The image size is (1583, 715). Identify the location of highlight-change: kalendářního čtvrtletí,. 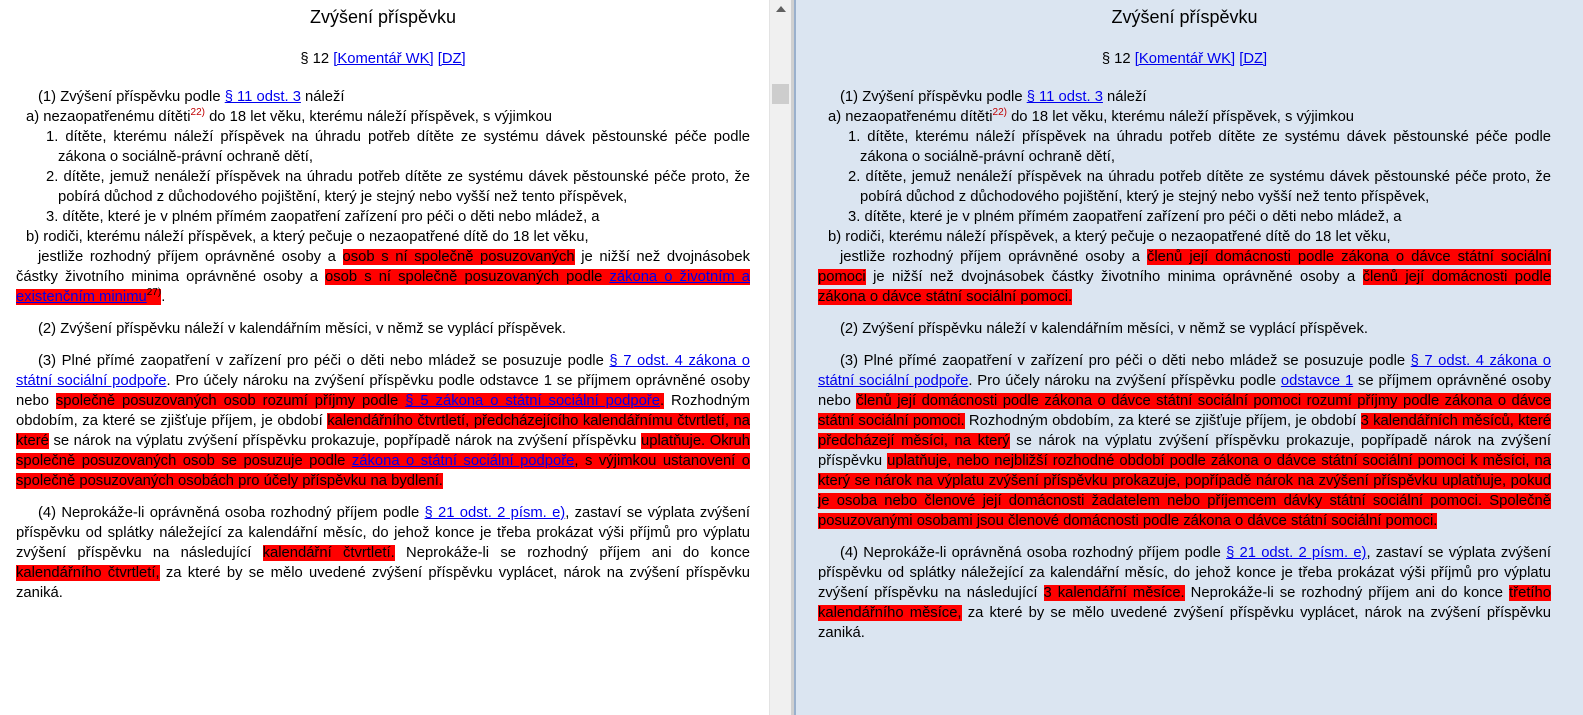
(88, 573).